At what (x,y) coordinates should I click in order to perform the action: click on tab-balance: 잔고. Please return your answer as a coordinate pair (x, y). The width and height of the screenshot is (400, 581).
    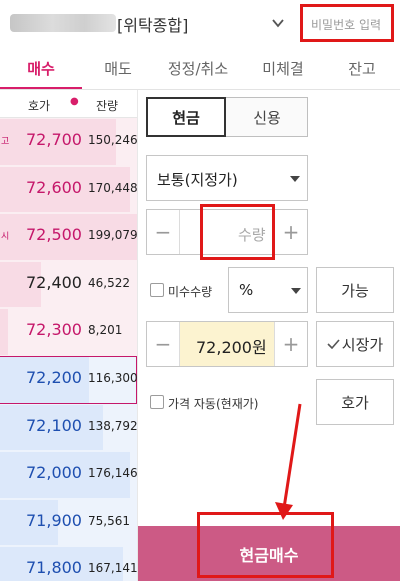
    Looking at the image, I should click on (362, 68).